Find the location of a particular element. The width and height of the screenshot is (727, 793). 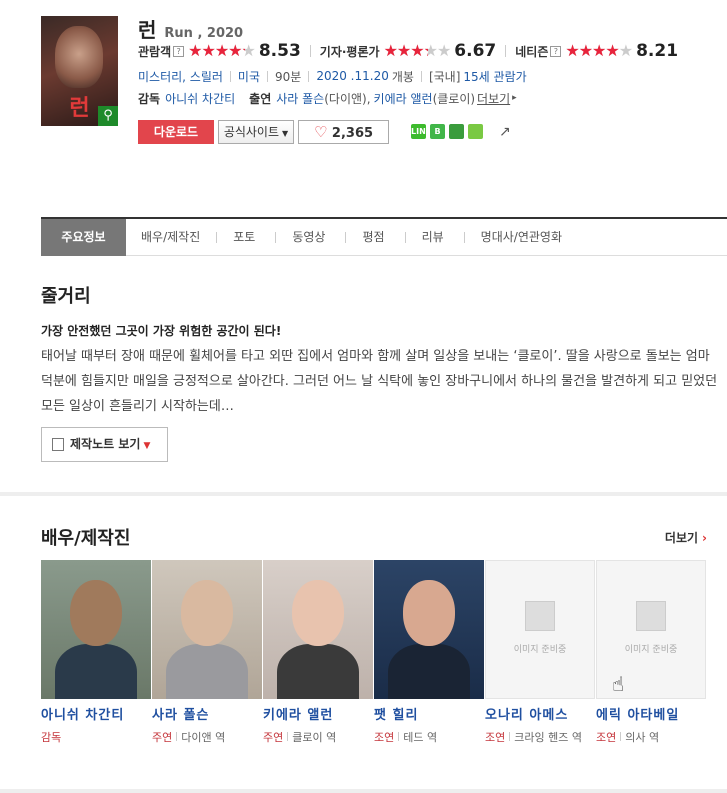

cast-role-line: 조연 의사 역 is located at coordinates (651, 737).